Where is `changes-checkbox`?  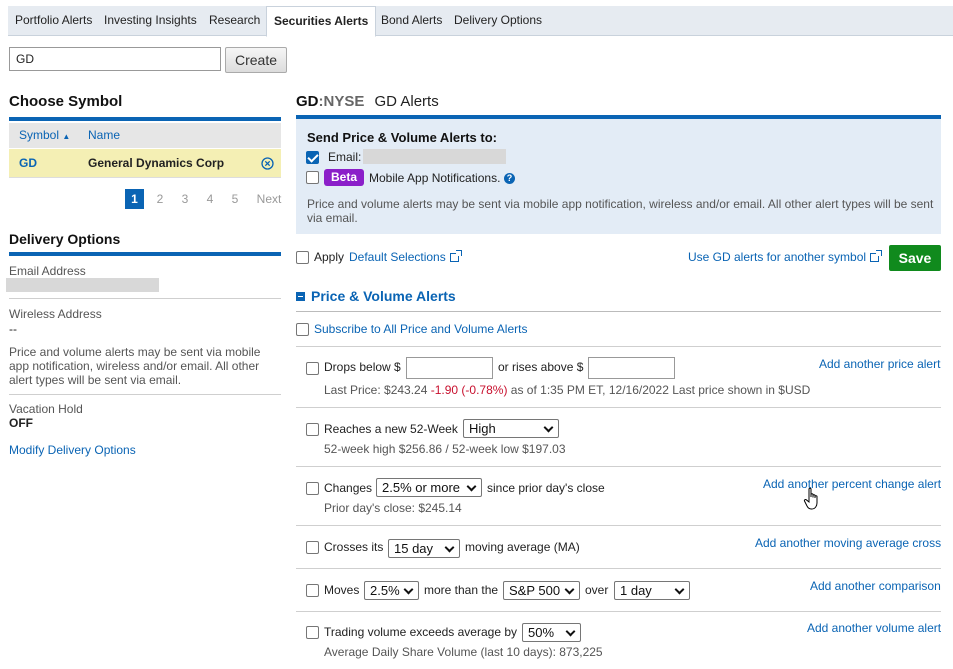 changes-checkbox is located at coordinates (312, 488).